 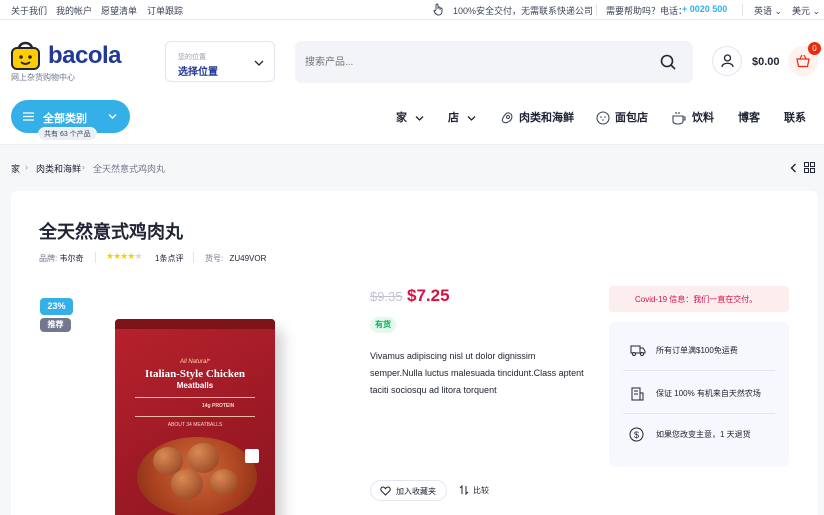 I want to click on organic-box-icon, so click(x=637, y=394).